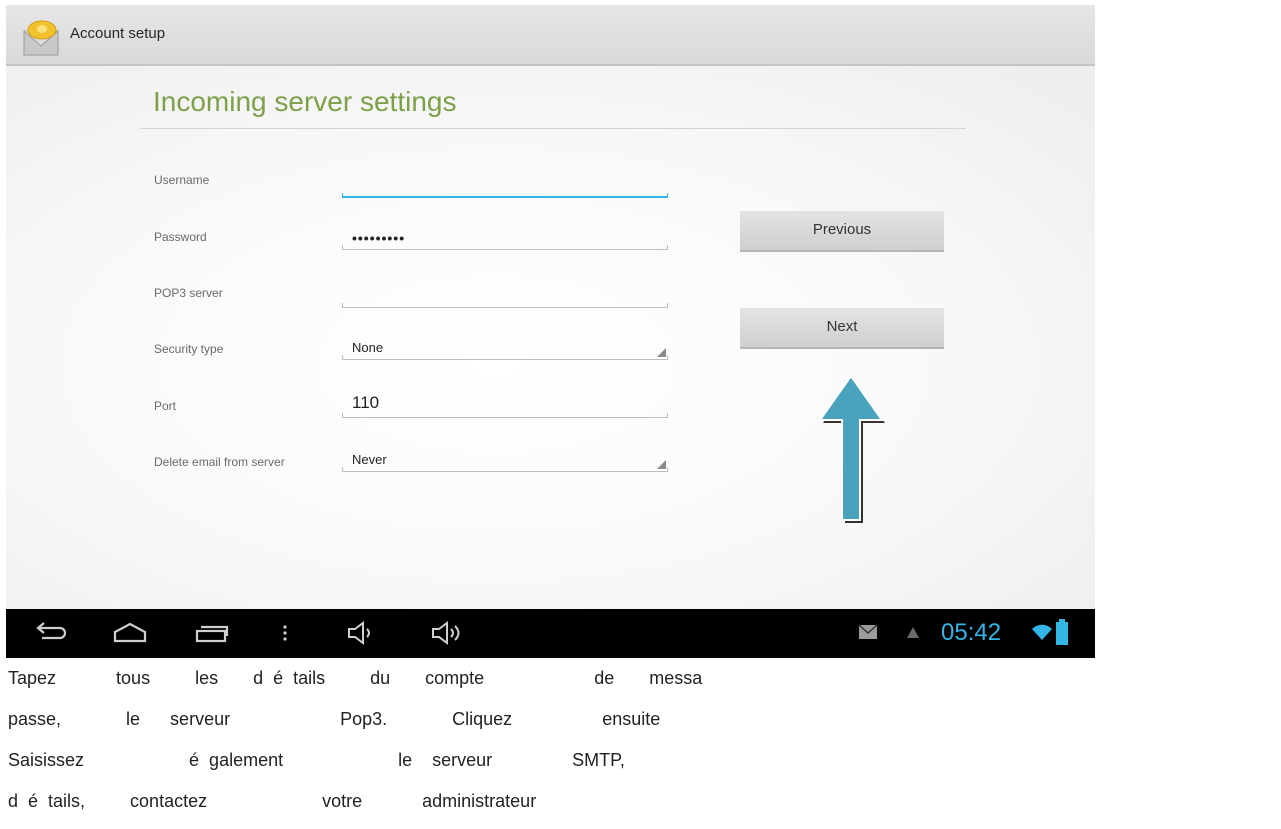  Describe the element at coordinates (842, 231) in the screenshot. I see `previous-button: Previous` at that location.